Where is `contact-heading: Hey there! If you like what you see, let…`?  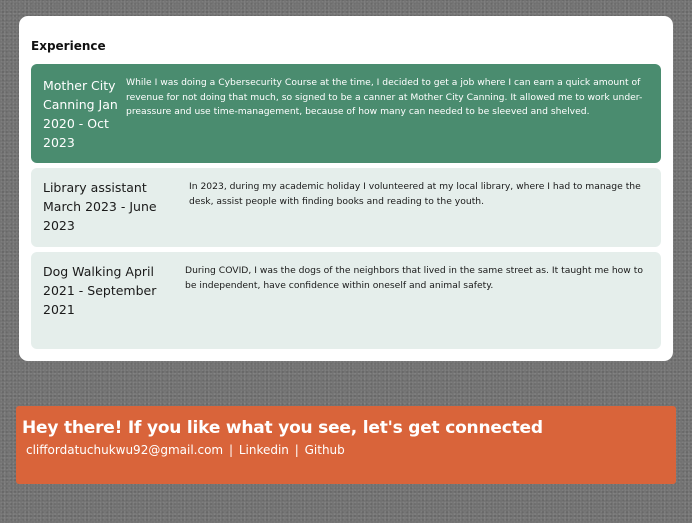 contact-heading: Hey there! If you like what you see, let… is located at coordinates (282, 428).